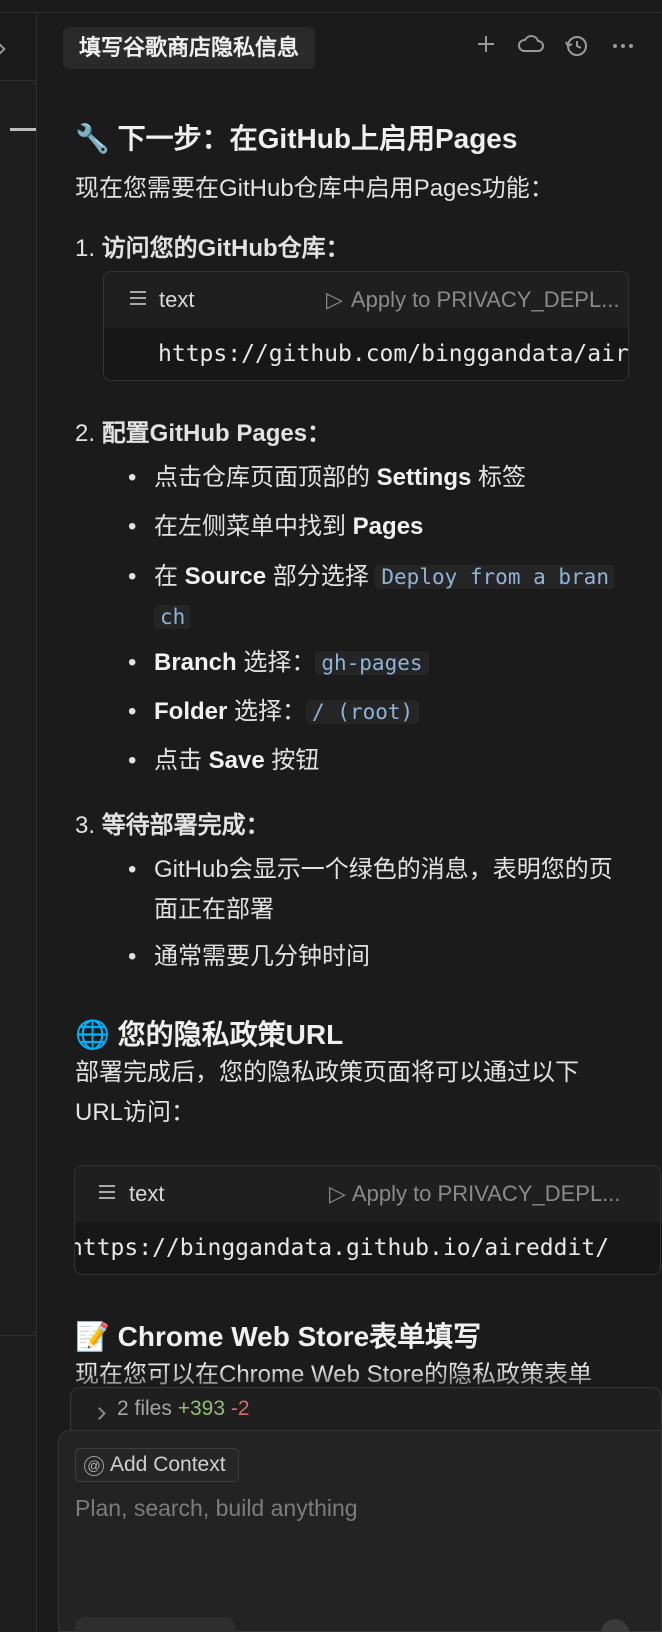 This screenshot has width=662, height=1632. What do you see at coordinates (531, 48) in the screenshot?
I see `cloud-icon` at bounding box center [531, 48].